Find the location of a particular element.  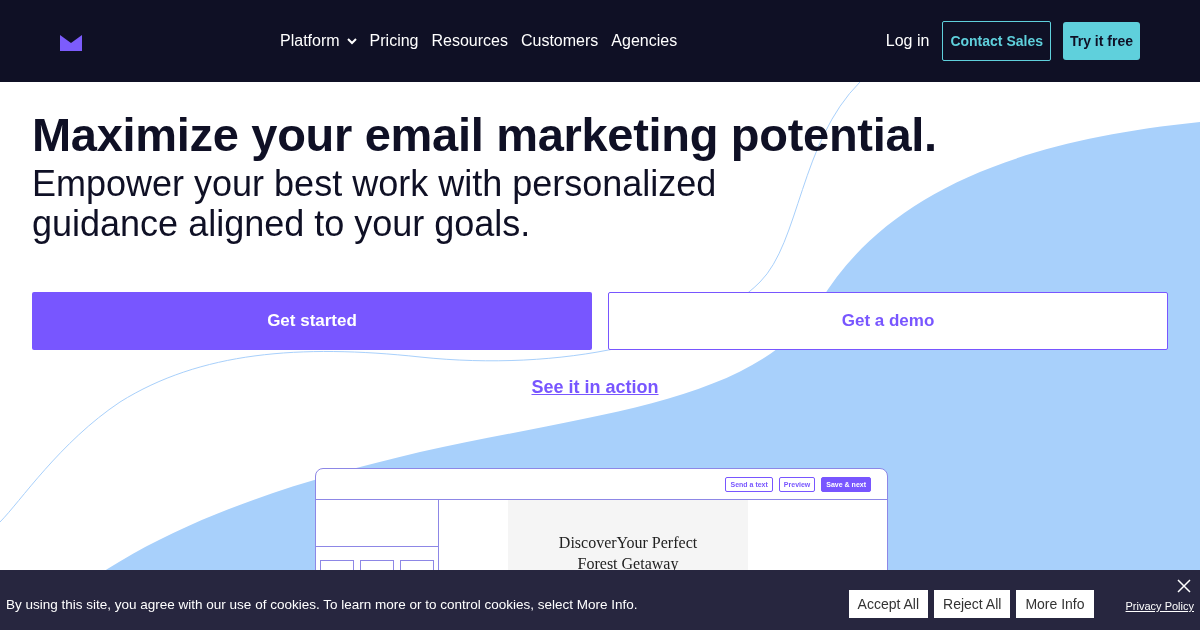

cookie-button: More Info is located at coordinates (1055, 604).